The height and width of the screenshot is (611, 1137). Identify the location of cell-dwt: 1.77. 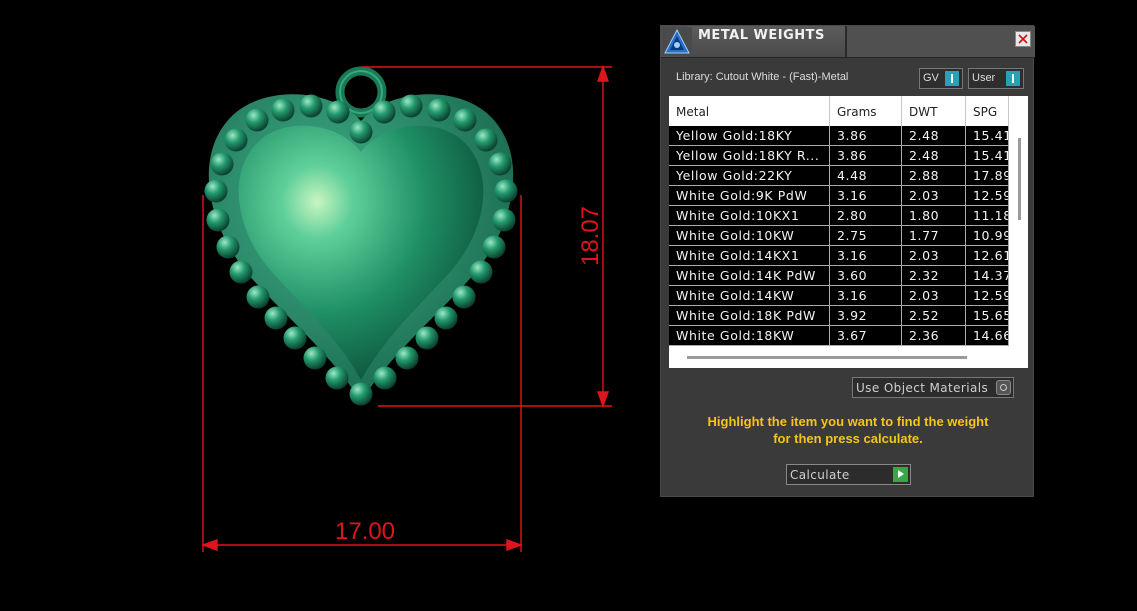
(934, 235).